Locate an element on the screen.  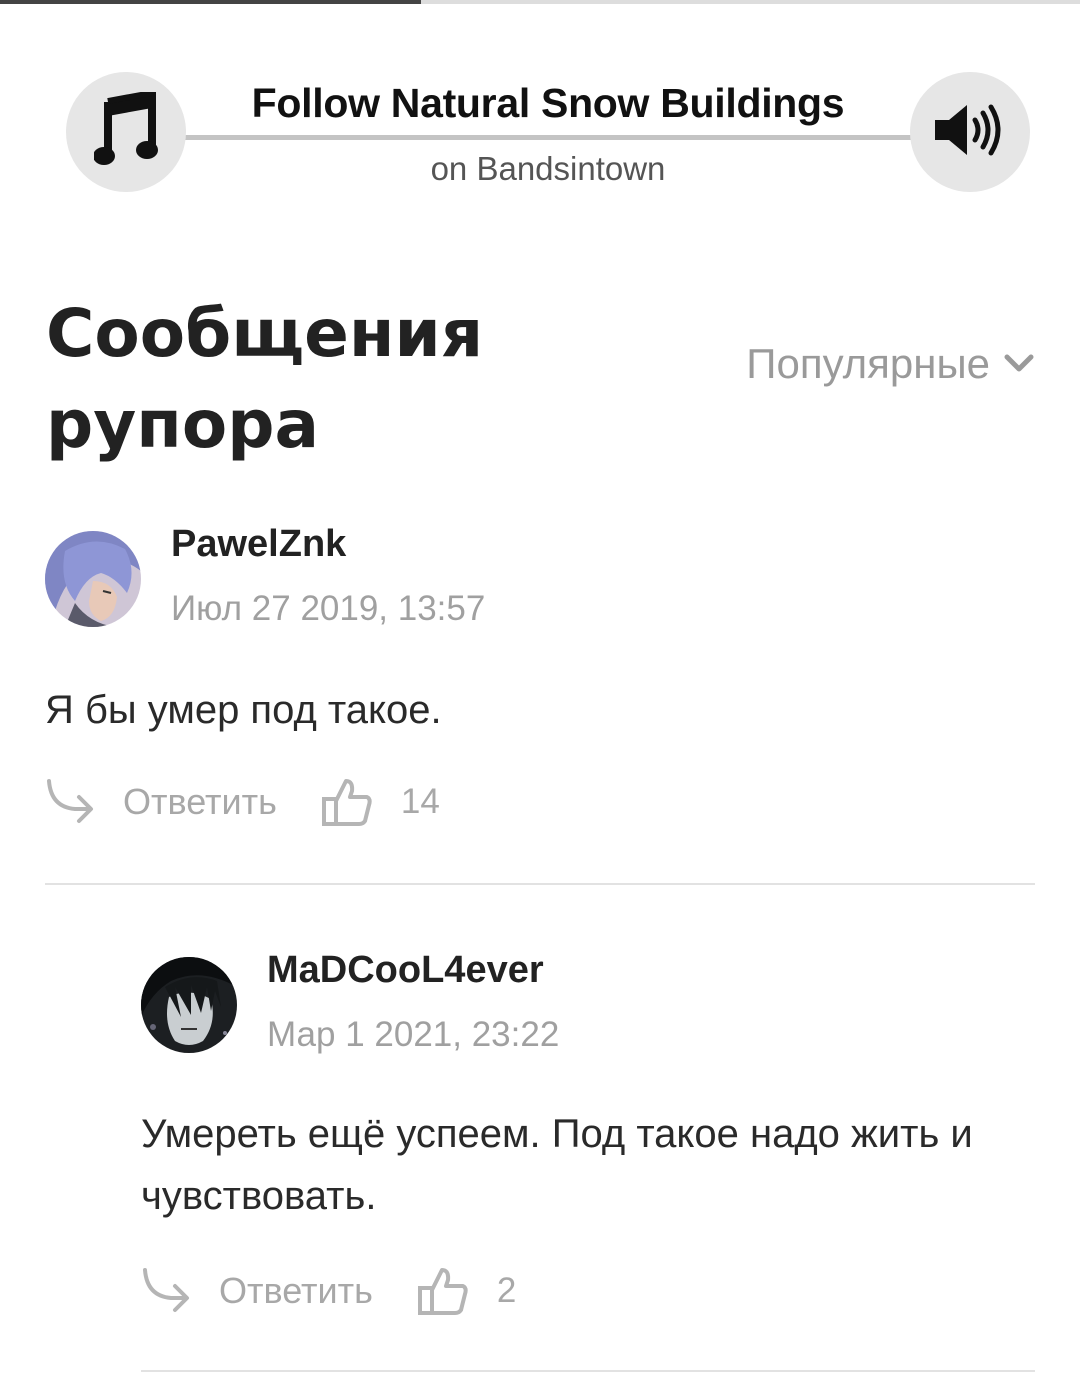
top-progress-bar is located at coordinates (540, 2).